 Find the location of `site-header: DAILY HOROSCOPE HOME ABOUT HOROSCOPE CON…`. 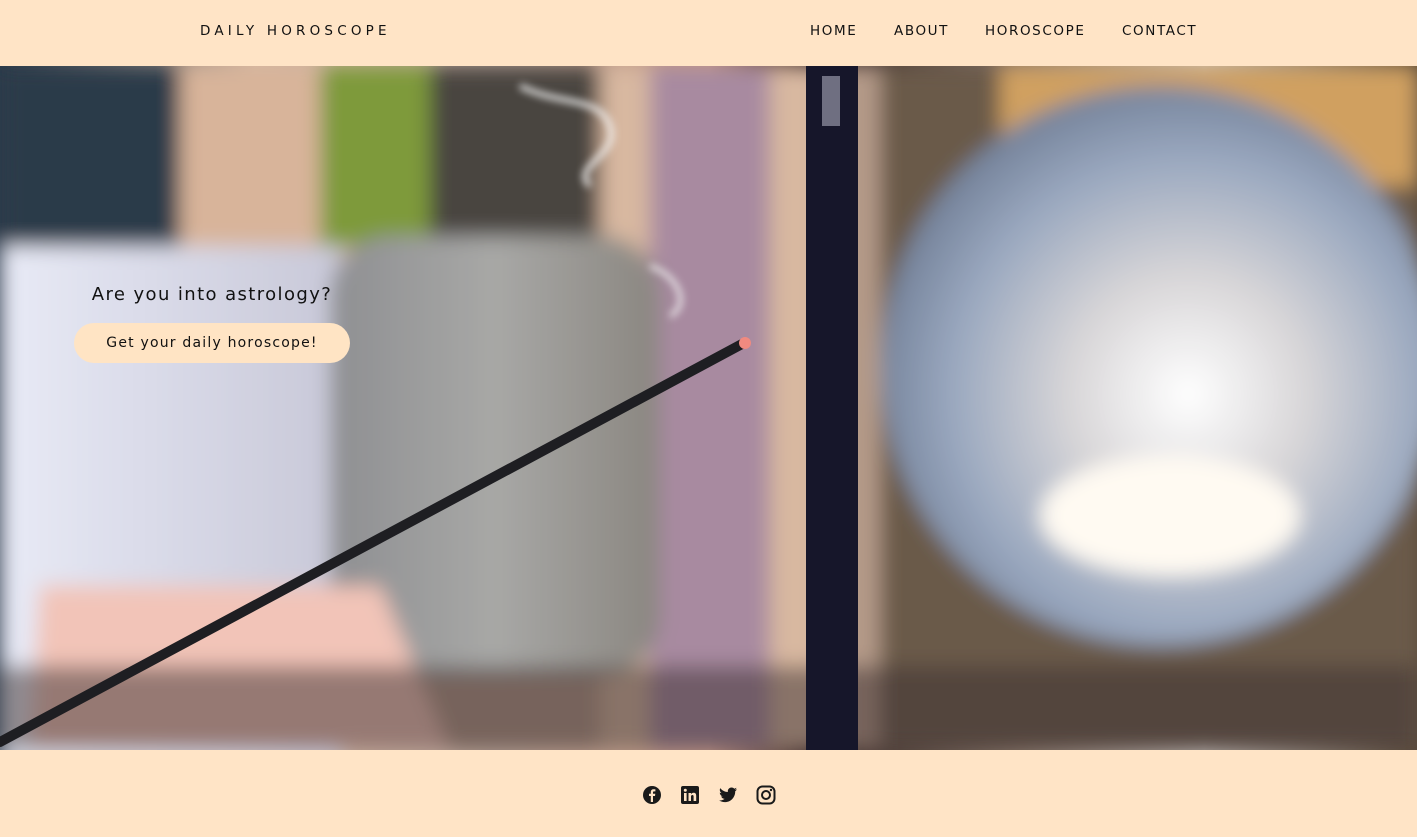

site-header: DAILY HOROSCOPE HOME ABOUT HOROSCOPE CON… is located at coordinates (708, 33).